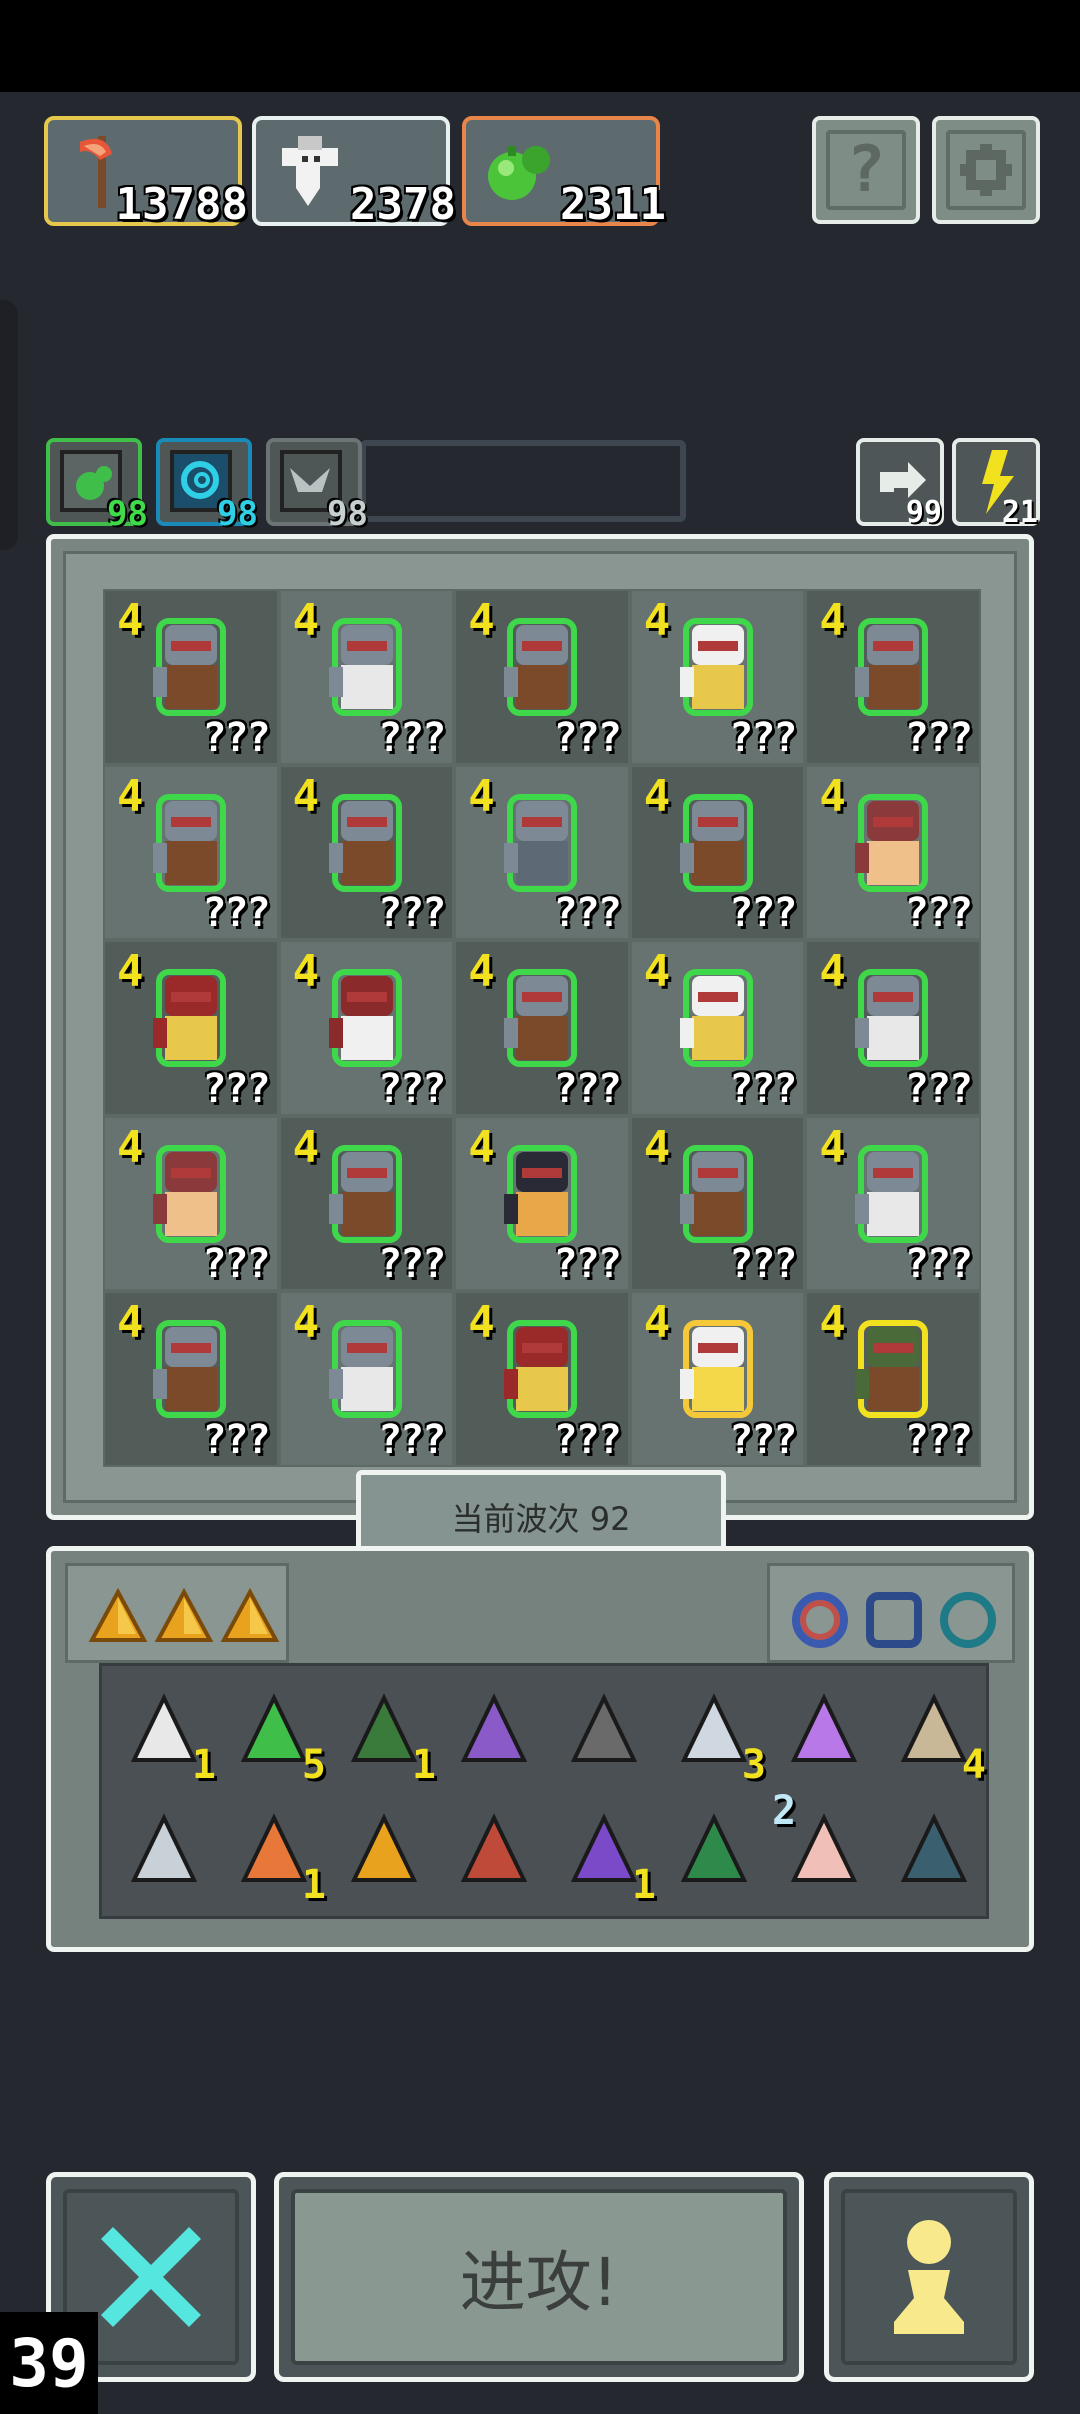 This screenshot has height=2414, width=1080. I want to click on pawn-icon, so click(929, 2277).